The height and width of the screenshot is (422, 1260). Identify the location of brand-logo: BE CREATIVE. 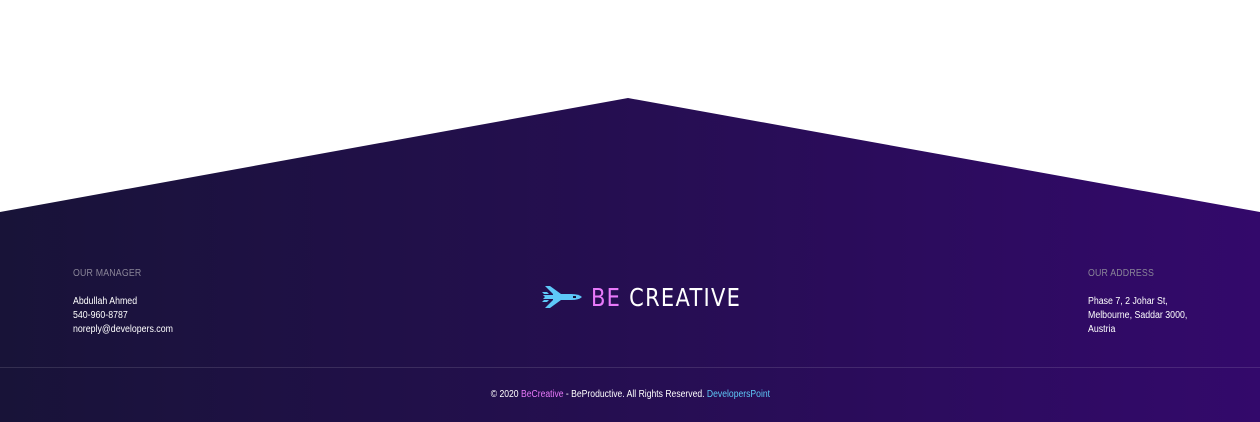
(655, 297).